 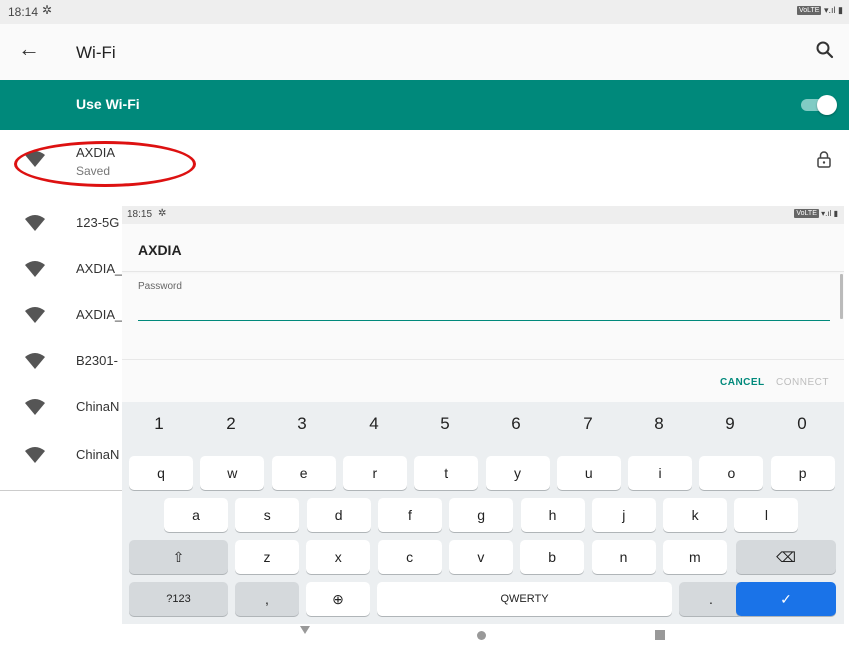 What do you see at coordinates (825, 50) in the screenshot?
I see `search-icon` at bounding box center [825, 50].